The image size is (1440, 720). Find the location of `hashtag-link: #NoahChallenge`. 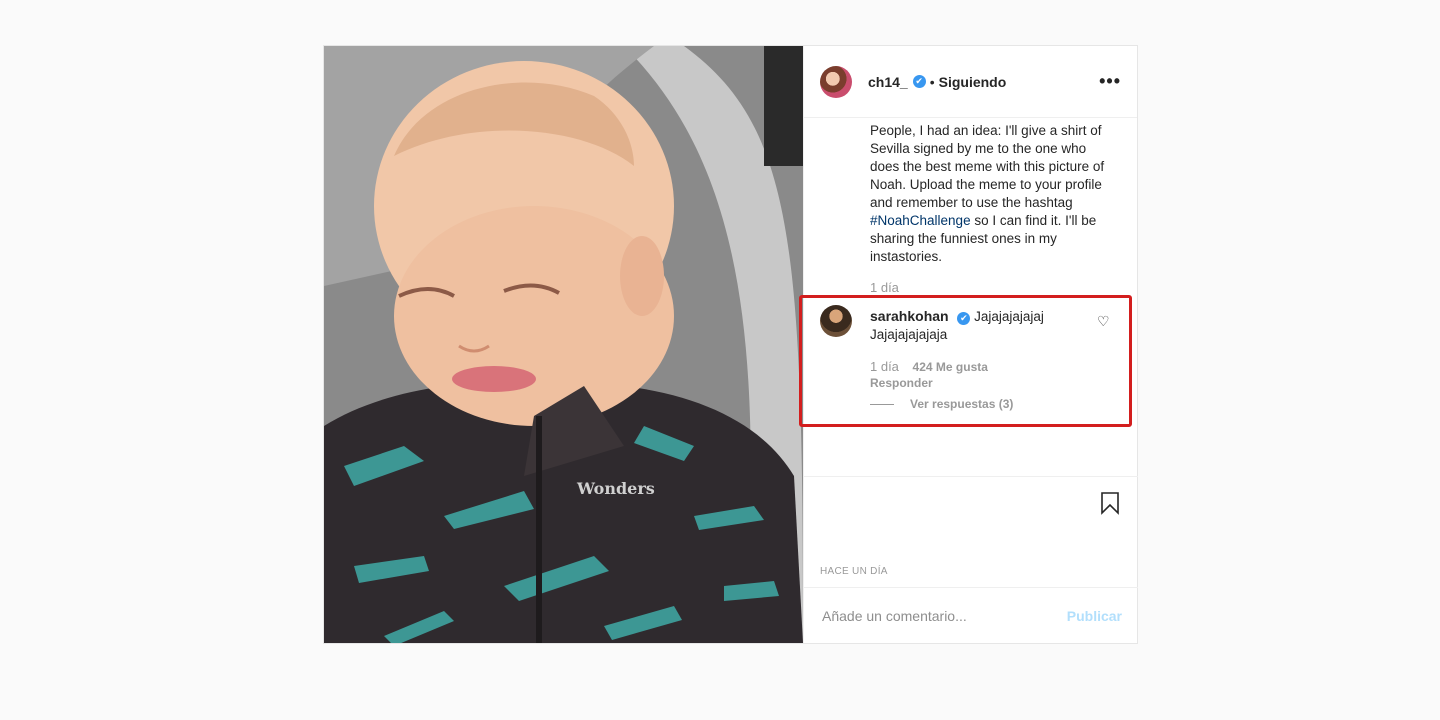

hashtag-link: #NoahChallenge is located at coordinates (920, 220).